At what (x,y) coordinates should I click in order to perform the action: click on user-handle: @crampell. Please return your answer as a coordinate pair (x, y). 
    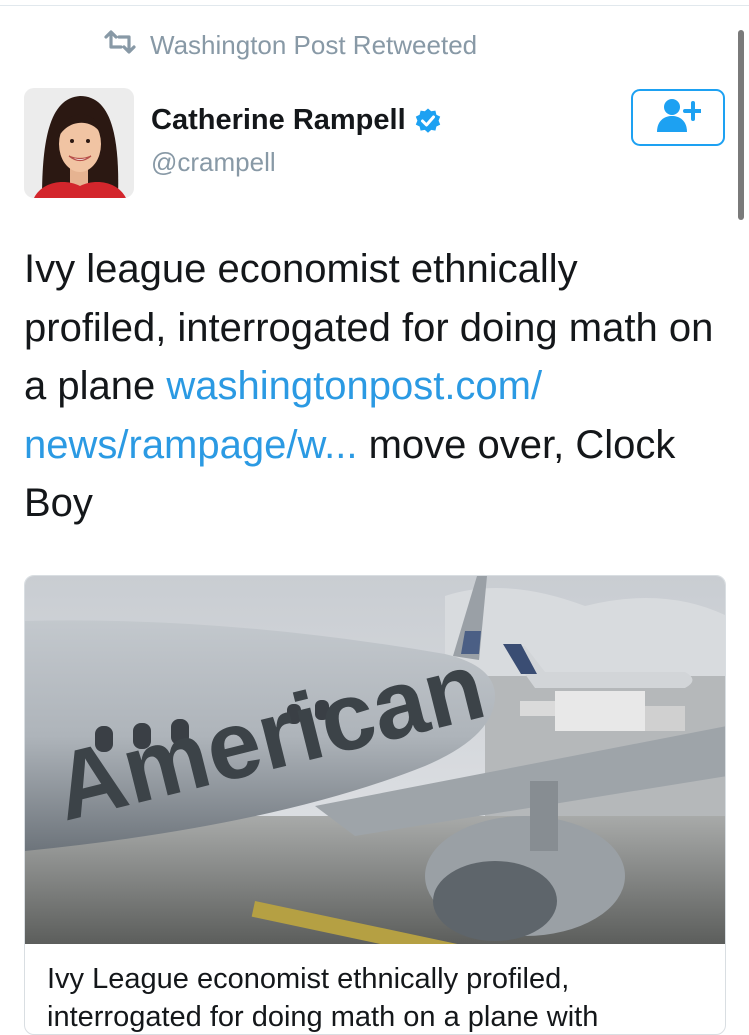
    Looking at the image, I should click on (296, 162).